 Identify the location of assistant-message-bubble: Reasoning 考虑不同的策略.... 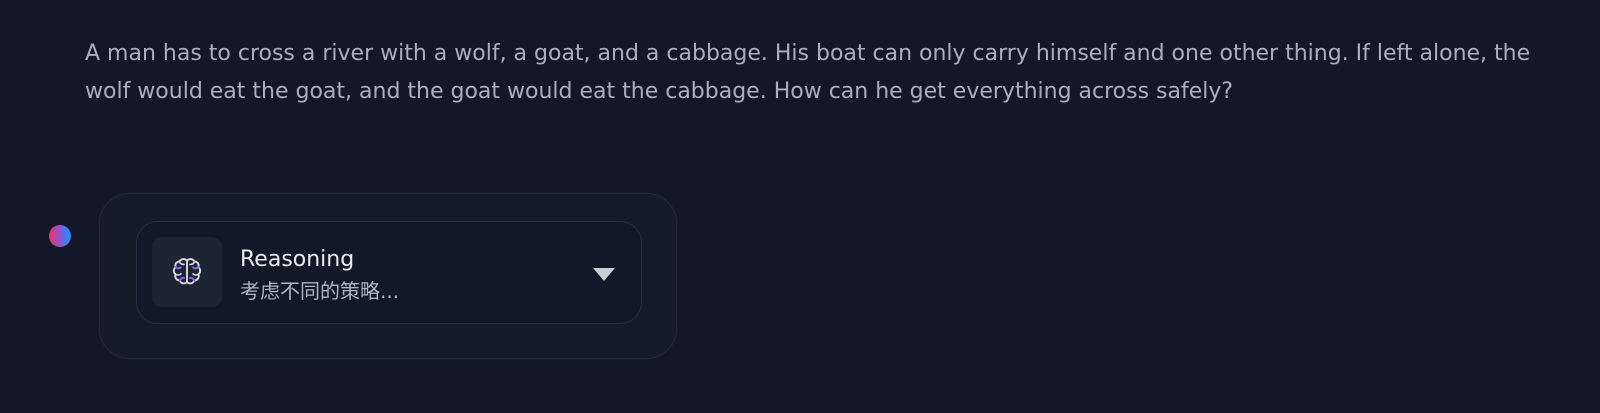
(388, 276).